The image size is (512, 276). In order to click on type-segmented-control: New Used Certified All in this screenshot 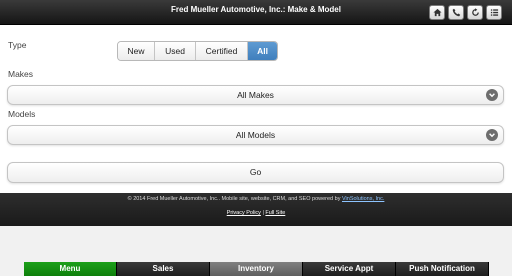, I will do `click(197, 51)`.